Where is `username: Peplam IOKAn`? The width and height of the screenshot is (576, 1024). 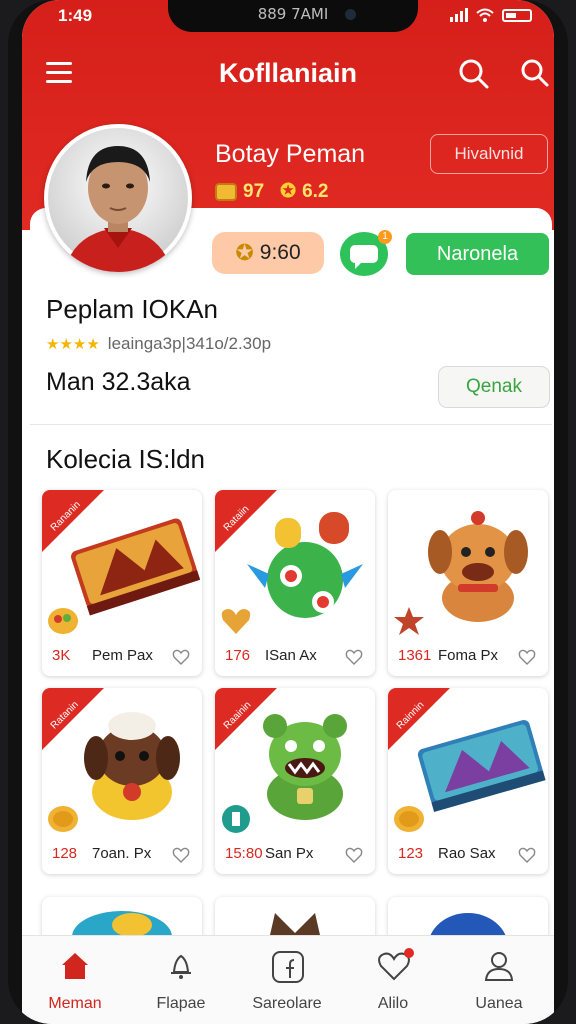
username: Peplam IOKAn is located at coordinates (132, 309).